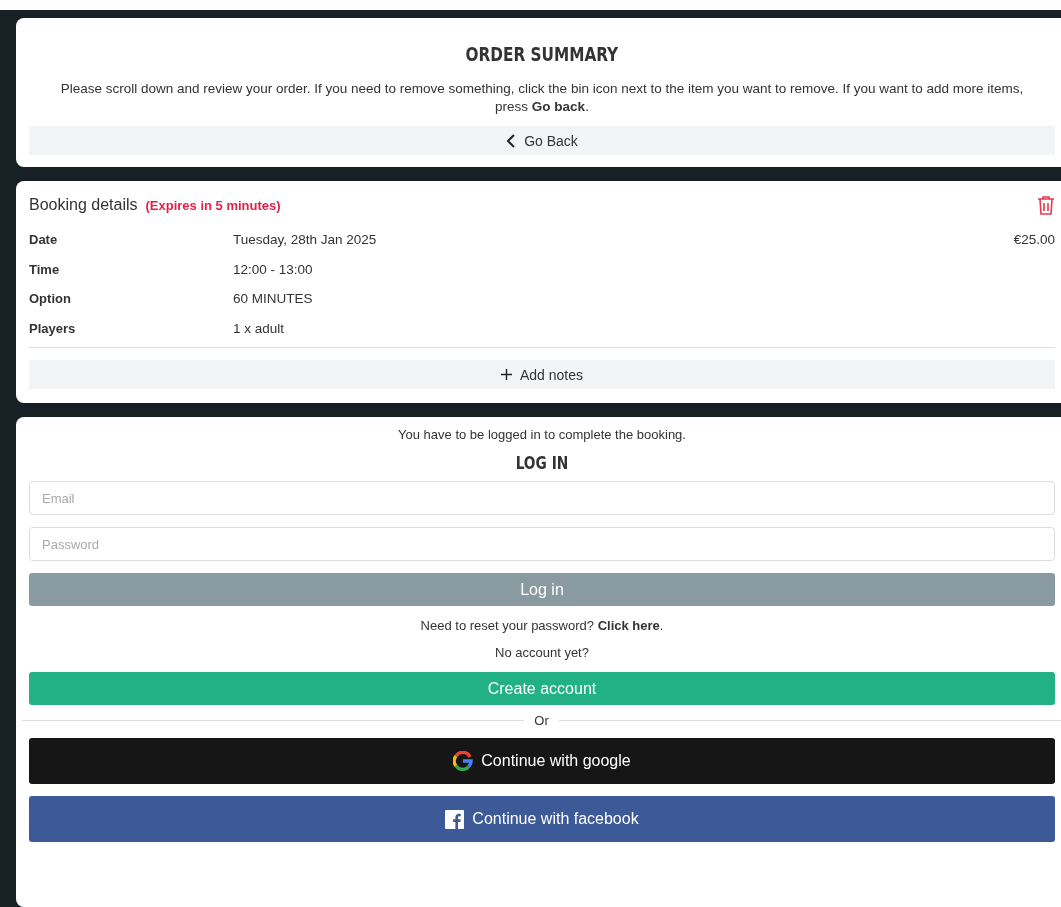 The width and height of the screenshot is (1061, 907). What do you see at coordinates (542, 544) in the screenshot?
I see `password-field: Password` at bounding box center [542, 544].